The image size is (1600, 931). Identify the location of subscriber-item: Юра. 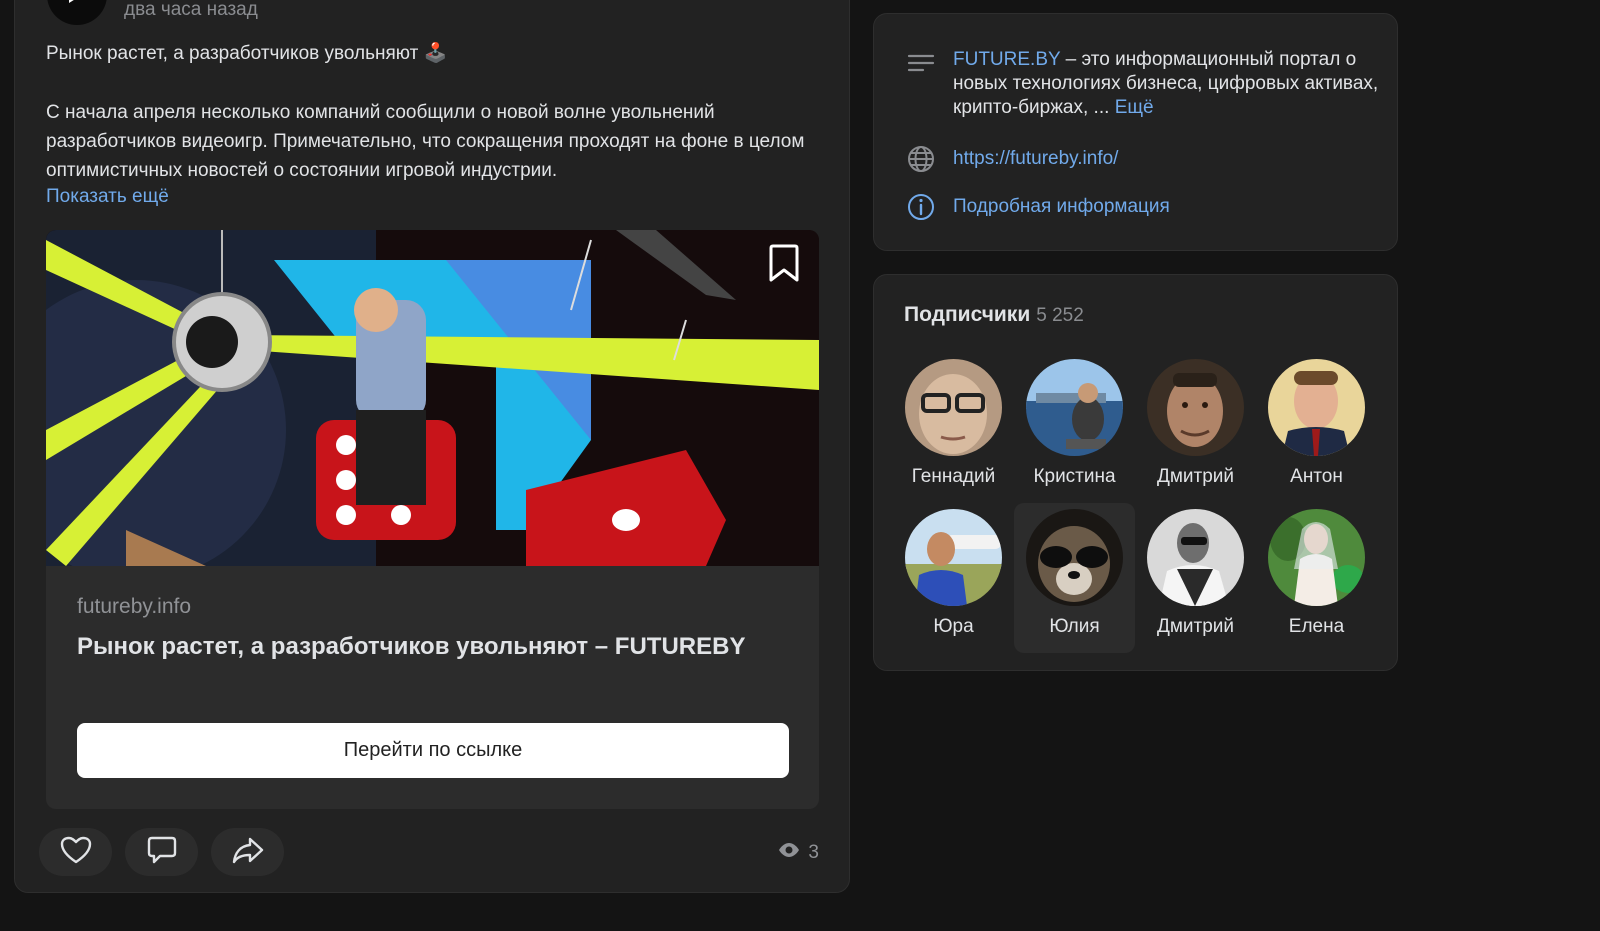
(953, 578).